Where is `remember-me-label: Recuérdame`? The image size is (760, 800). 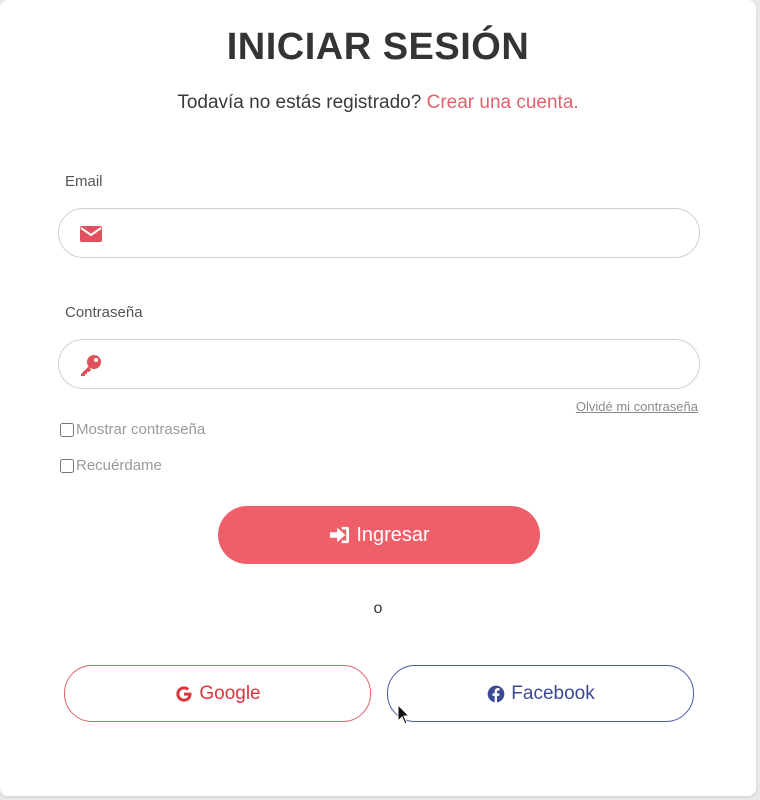 remember-me-label: Recuérdame is located at coordinates (119, 465).